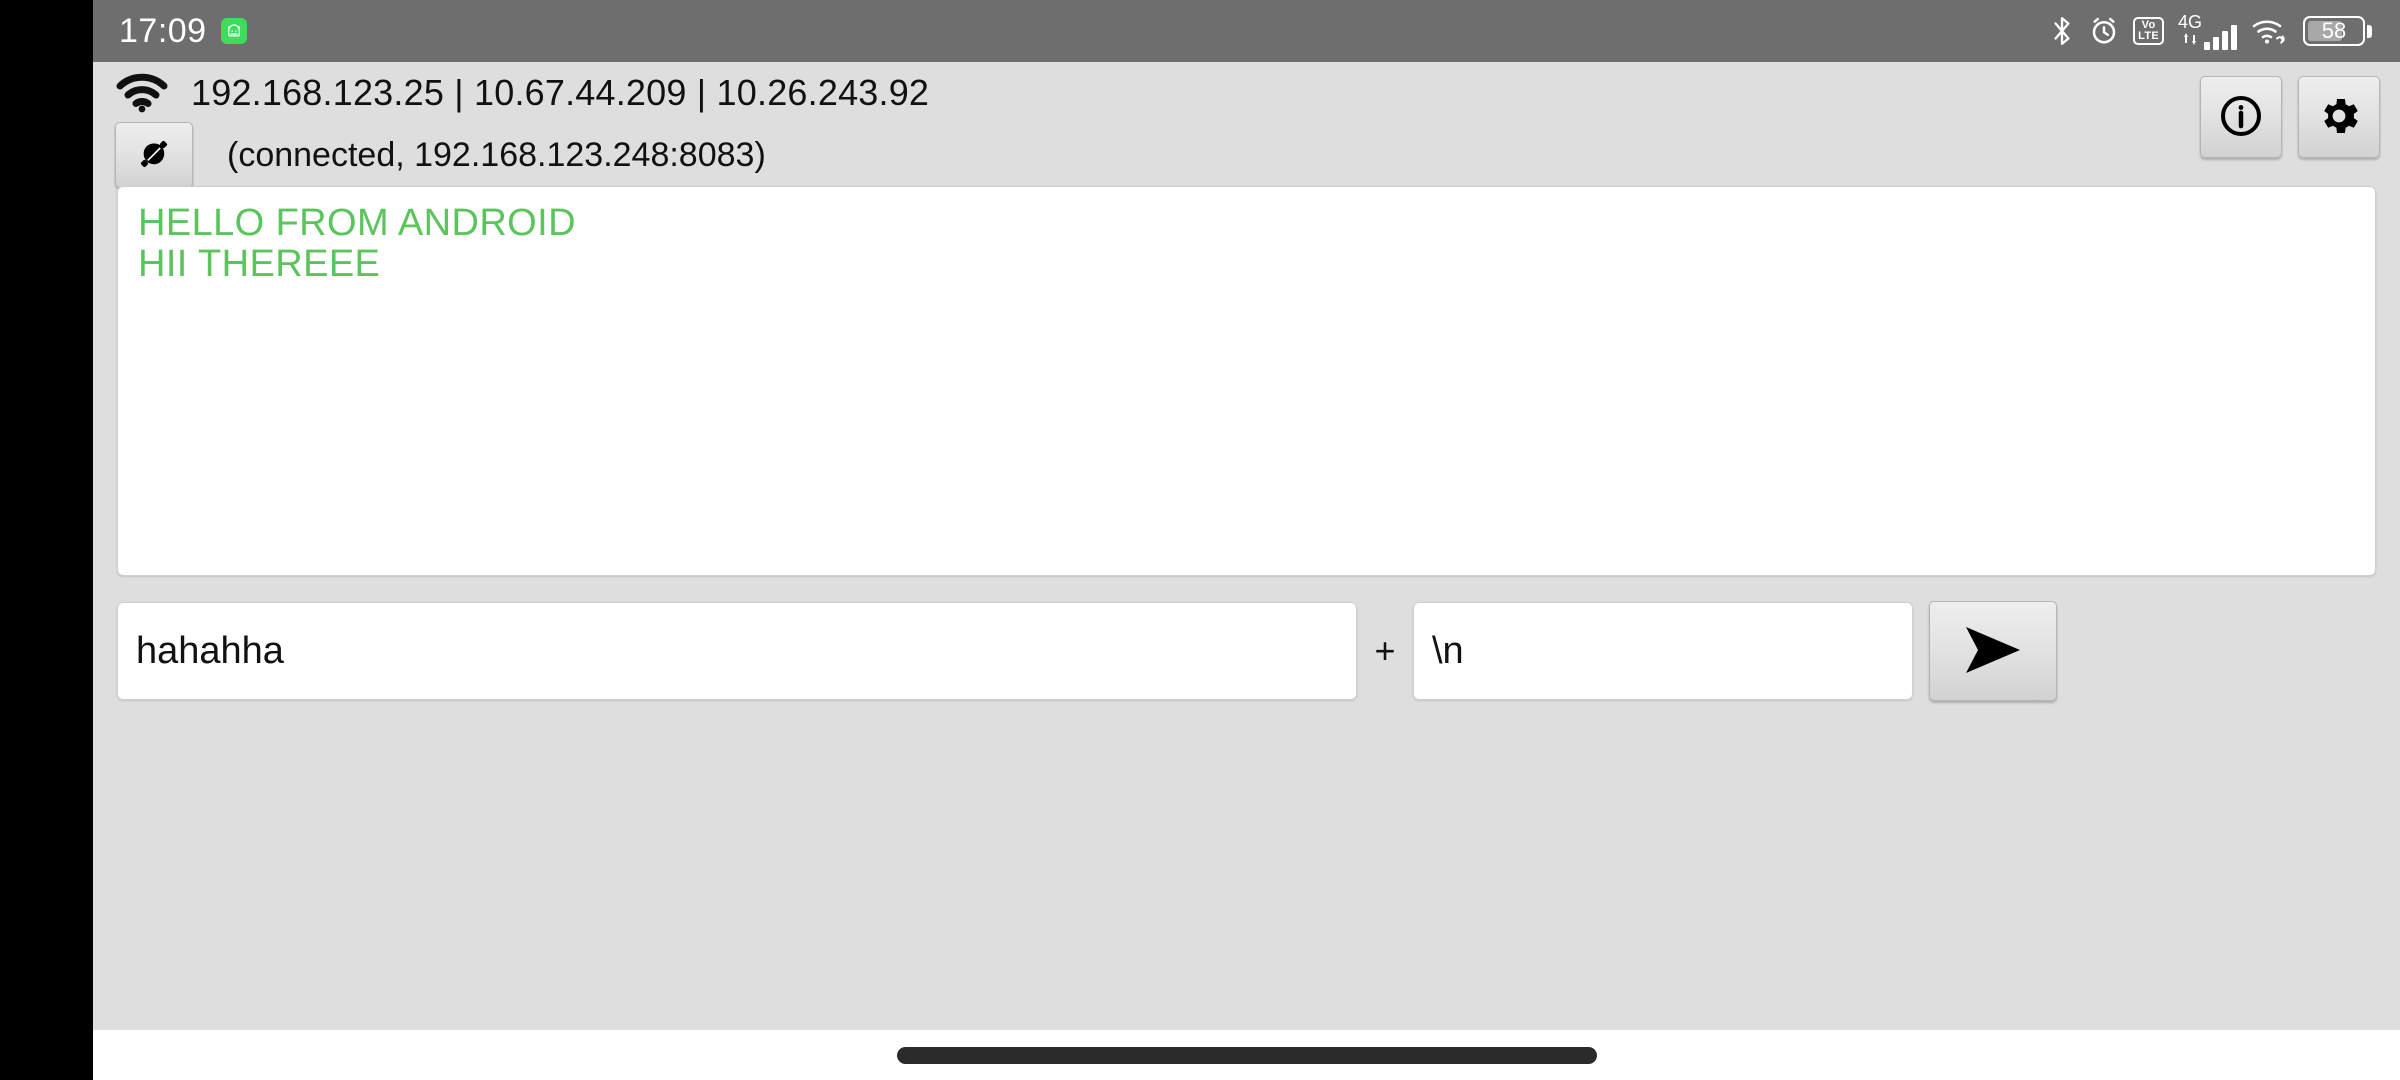  What do you see at coordinates (142, 93) in the screenshot?
I see `wifi-icon` at bounding box center [142, 93].